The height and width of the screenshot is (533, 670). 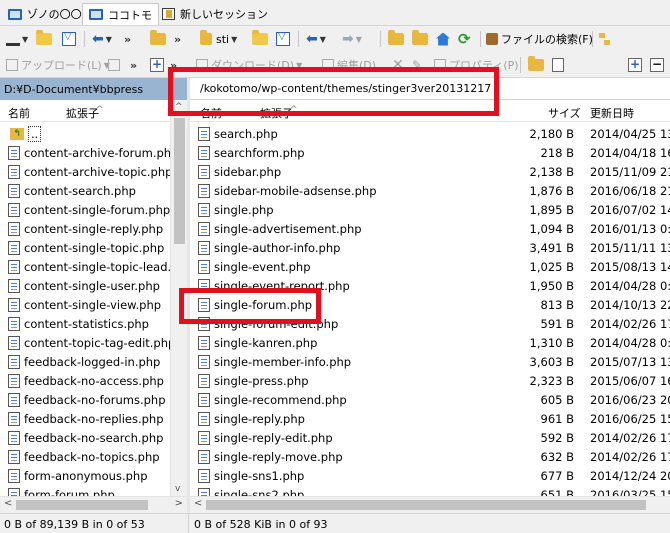 I want to click on overflow-chevron-icon: », so click(x=174, y=65).